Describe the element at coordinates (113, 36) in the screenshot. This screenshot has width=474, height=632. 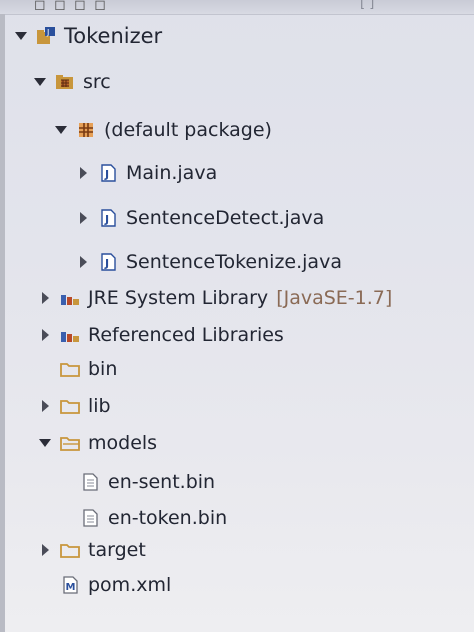
I see `tree-label: Tokenizer` at that location.